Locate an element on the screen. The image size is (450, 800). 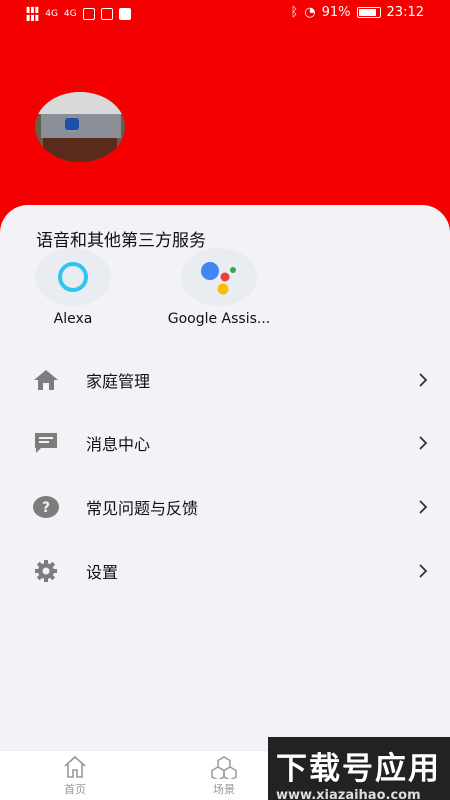
battery-icon is located at coordinates (368, 12).